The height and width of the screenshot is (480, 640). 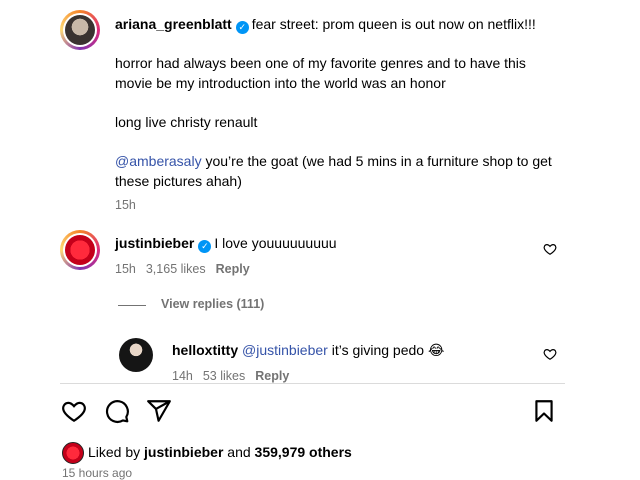 I want to click on reply-avatar, so click(x=136, y=355).